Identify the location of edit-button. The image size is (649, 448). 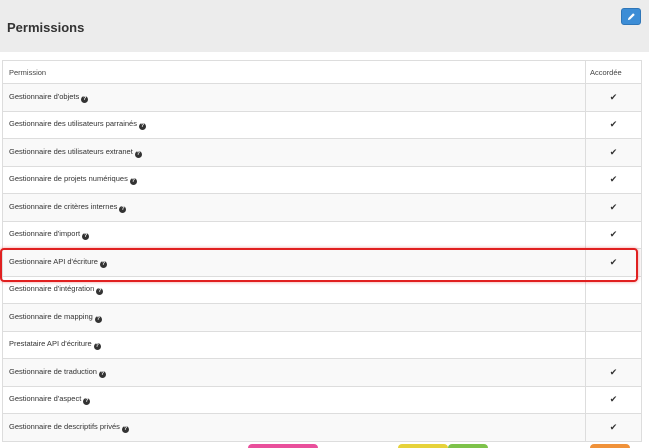
(631, 16).